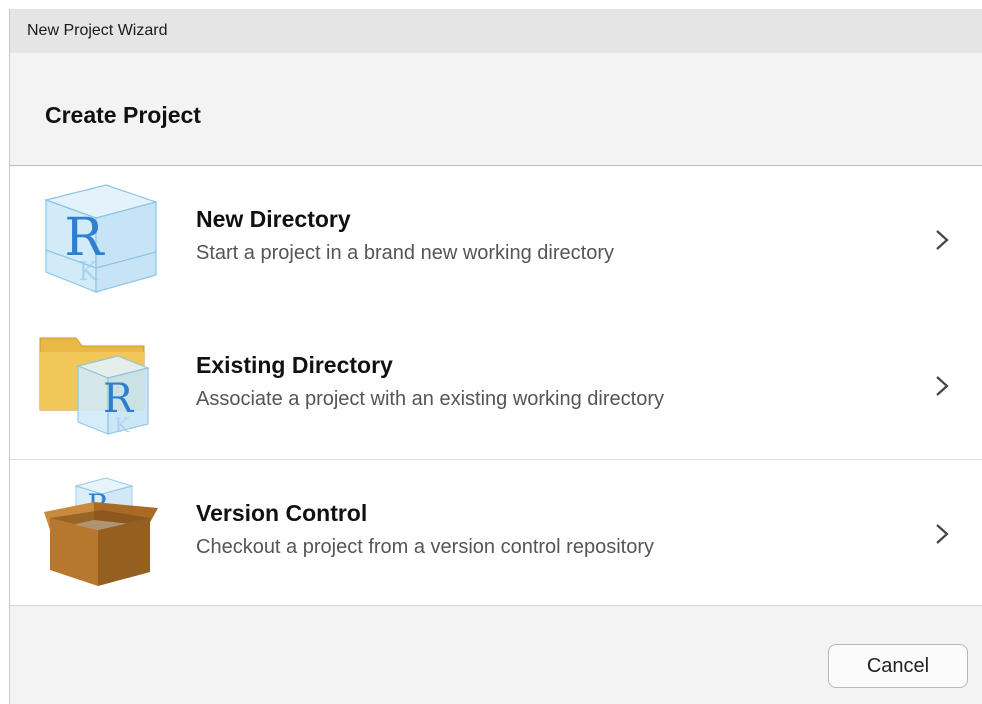 This screenshot has height=704, width=982. What do you see at coordinates (496, 31) in the screenshot?
I see `title-bar: New Project Wizard` at bounding box center [496, 31].